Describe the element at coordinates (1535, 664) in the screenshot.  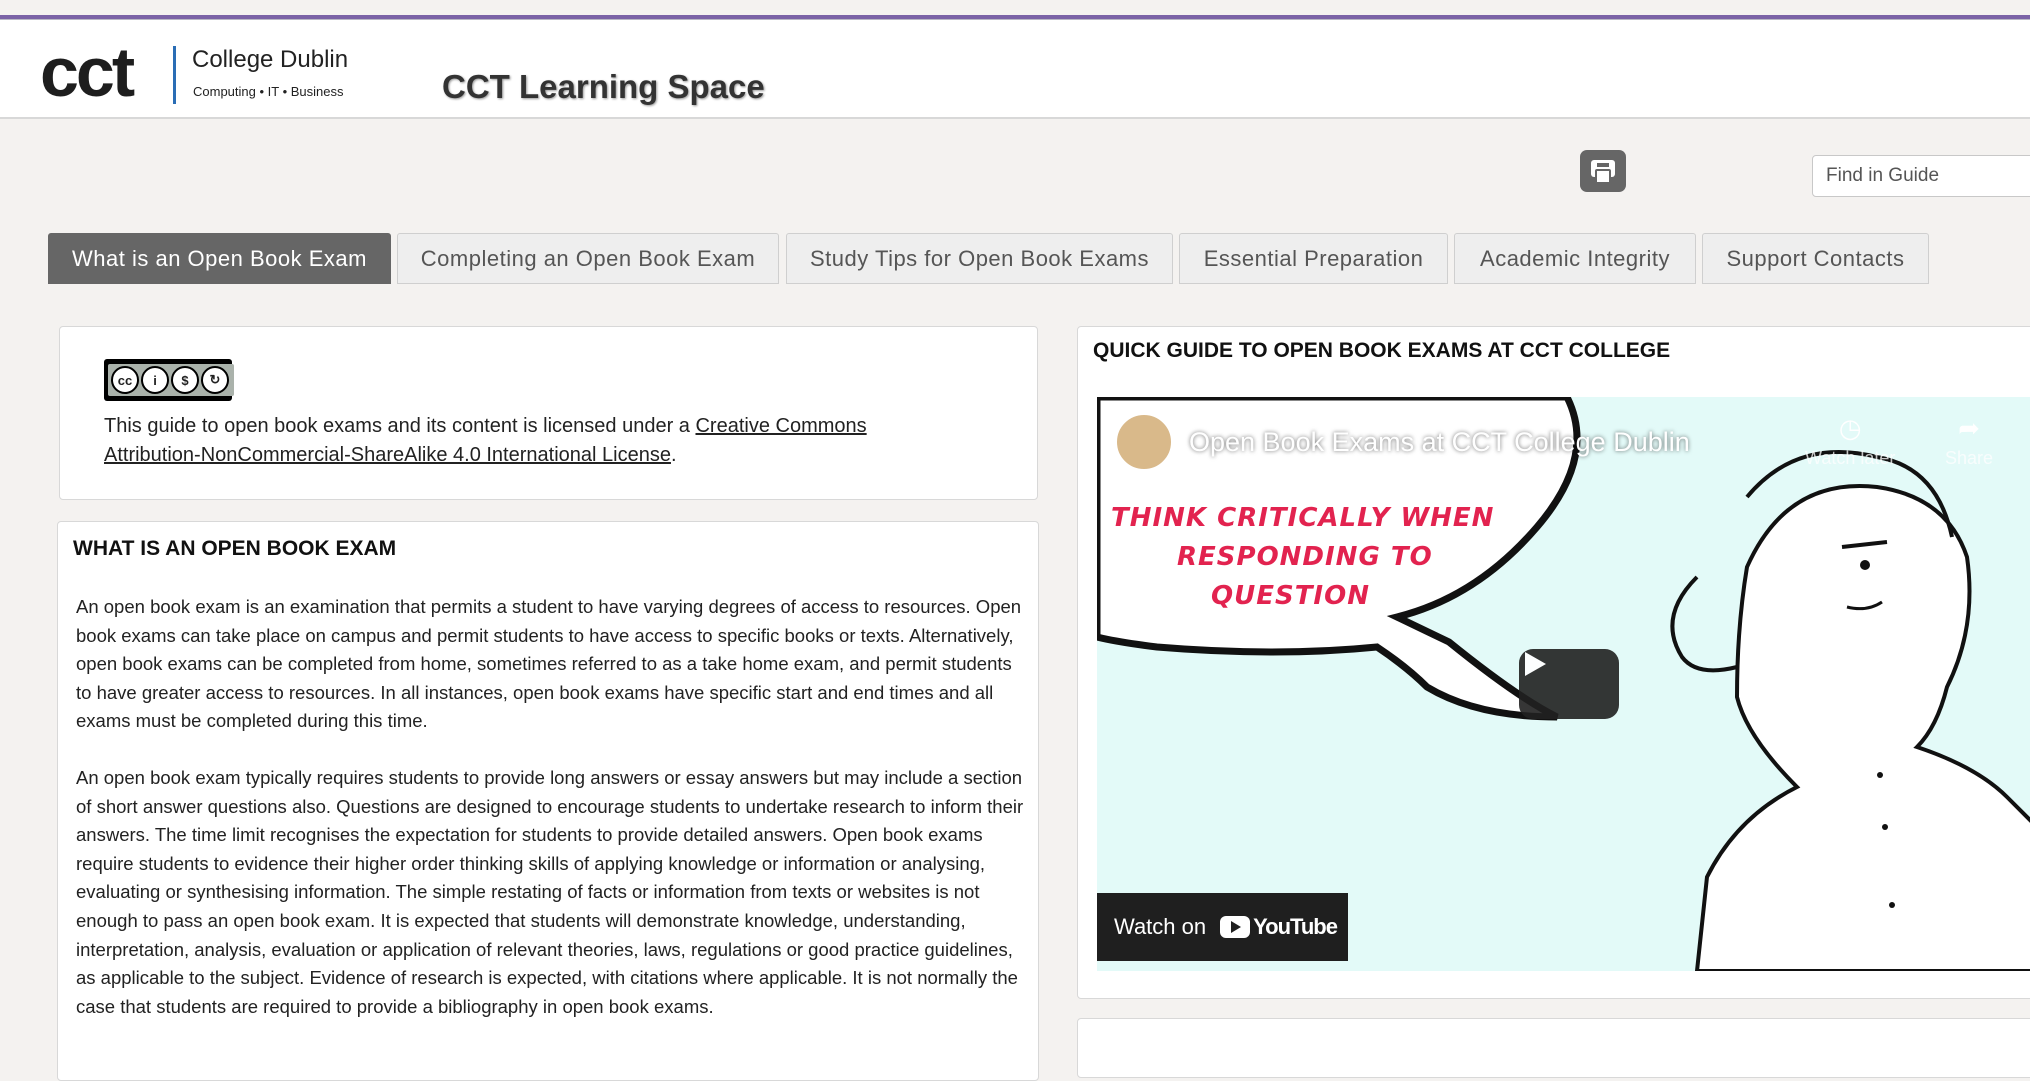
I see `play-icon` at that location.